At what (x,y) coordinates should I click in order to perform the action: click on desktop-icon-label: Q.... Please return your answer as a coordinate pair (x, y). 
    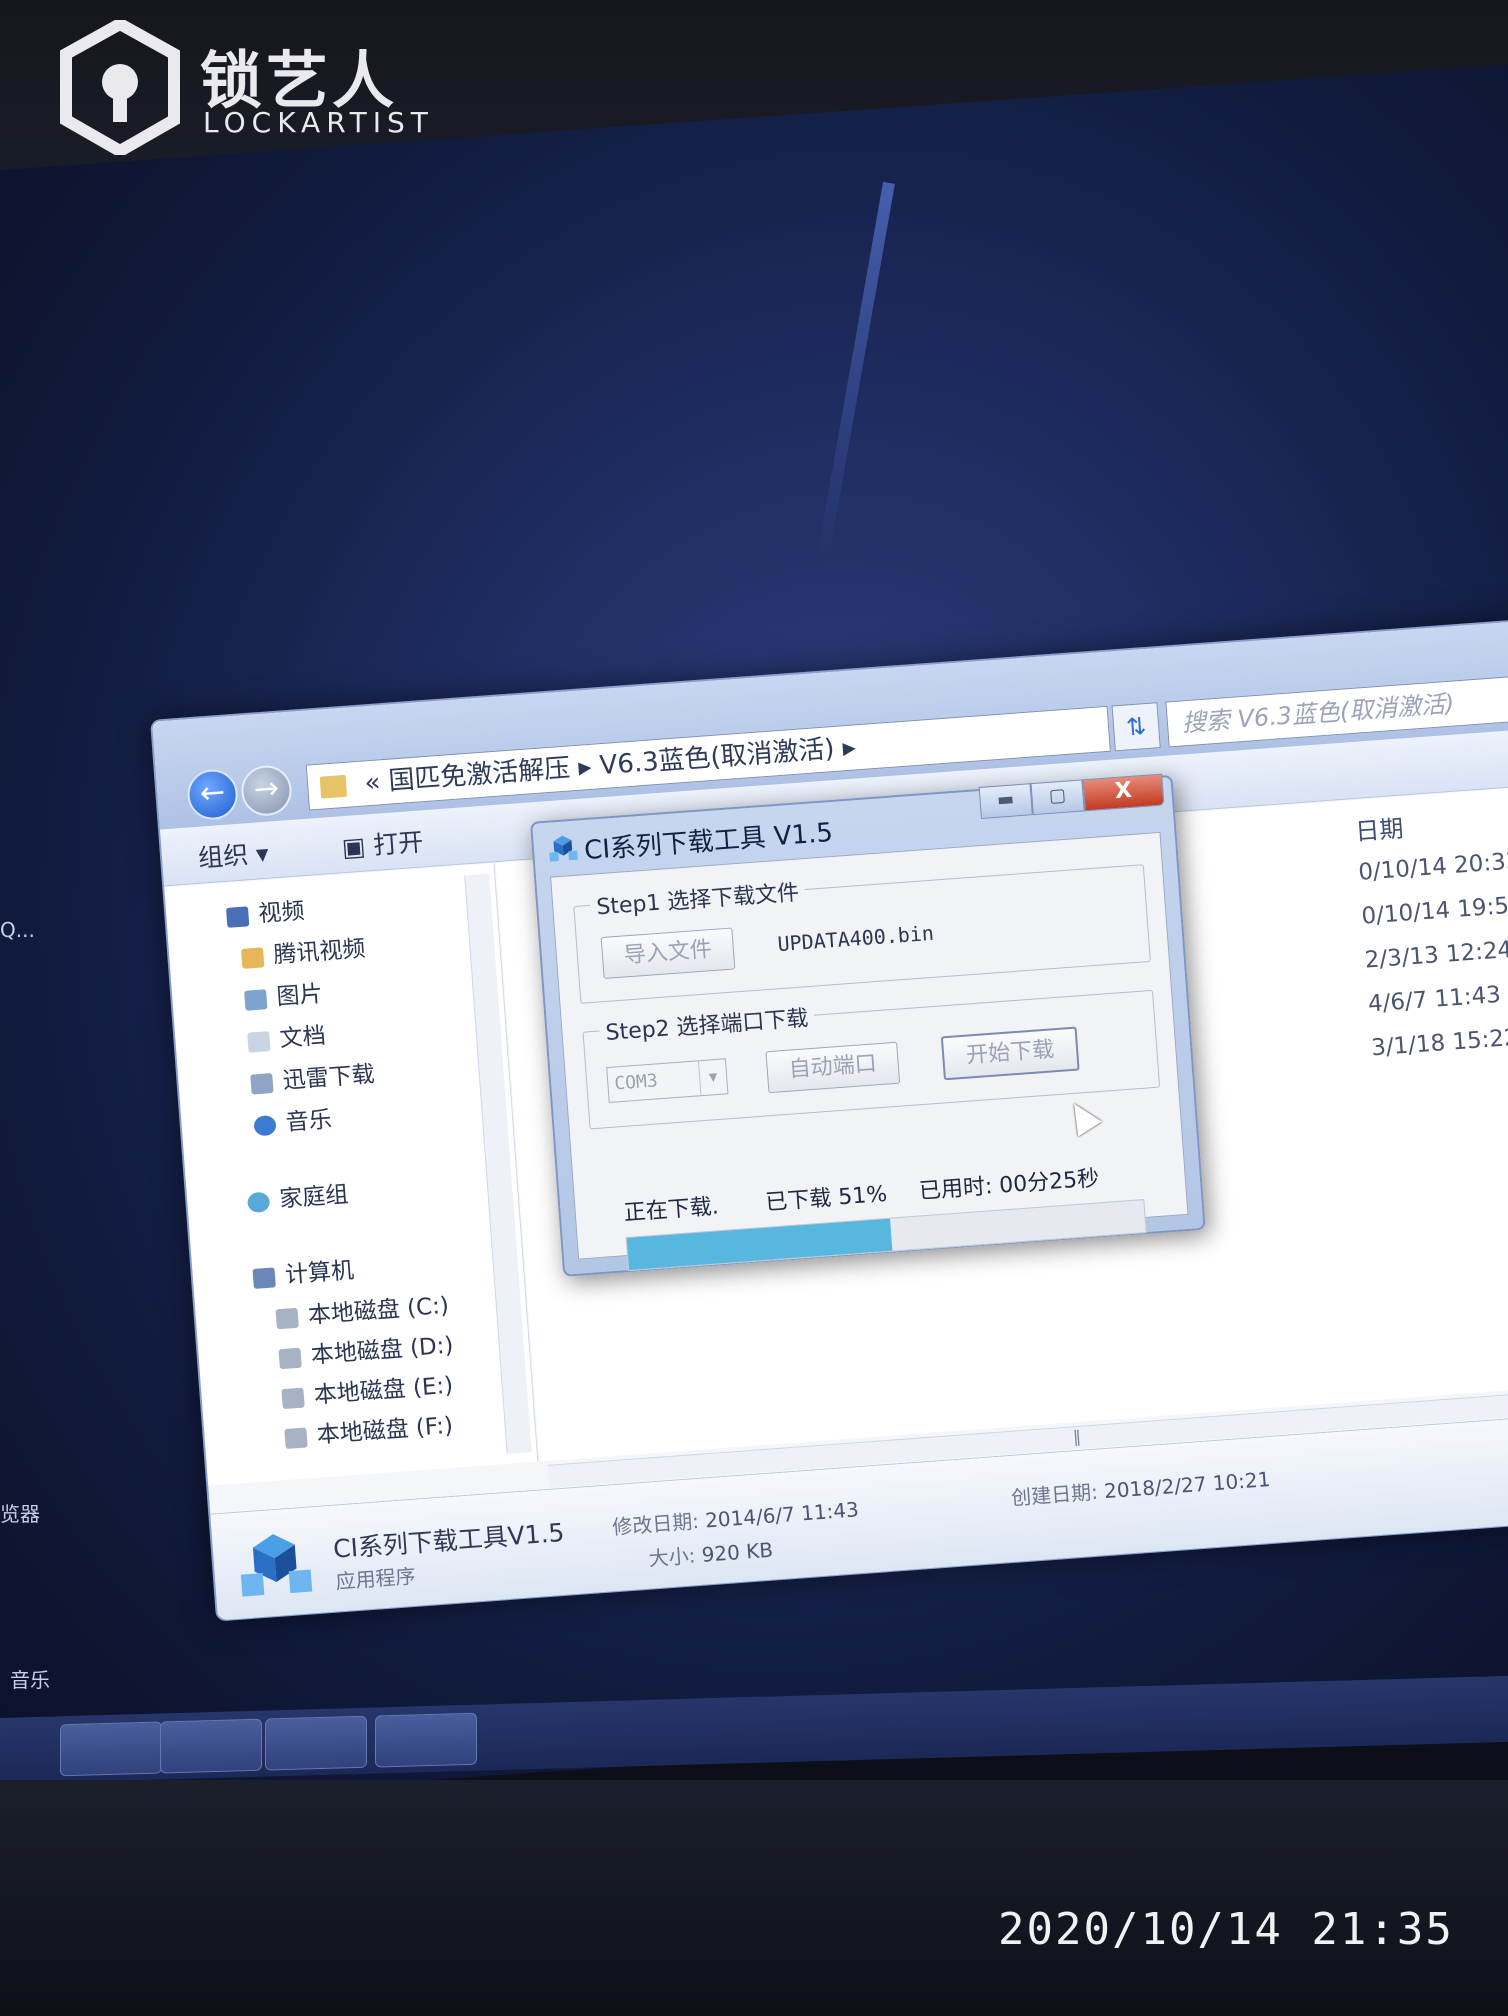
    Looking at the image, I should click on (17, 930).